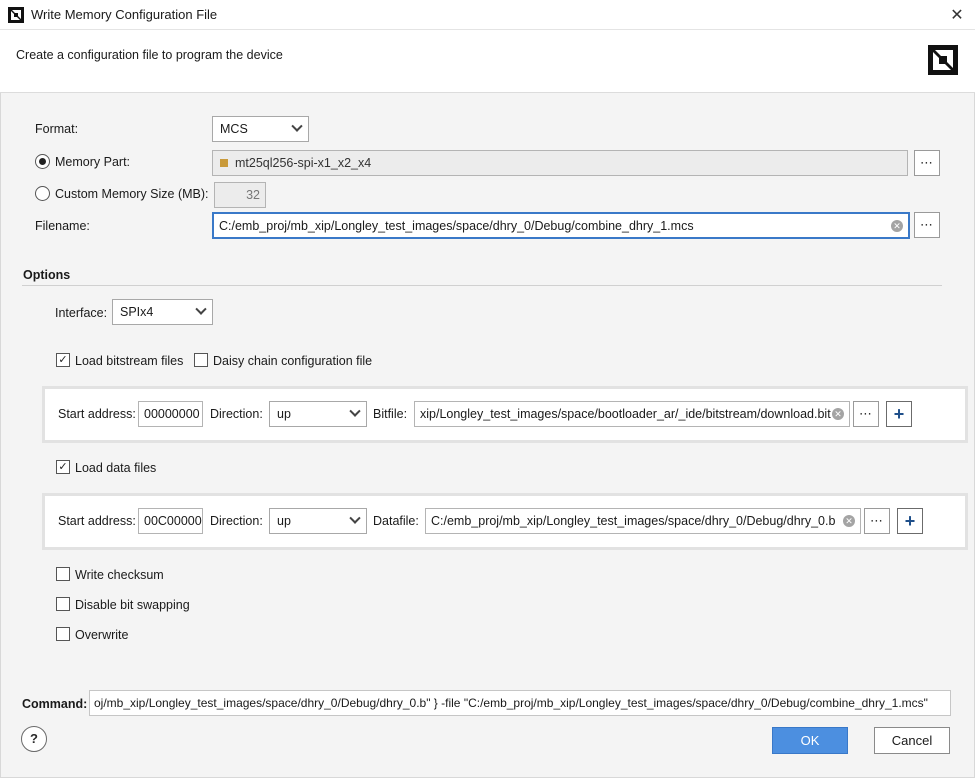 The image size is (975, 778). What do you see at coordinates (396, 521) in the screenshot?
I see `datafile-label: Datafile:` at bounding box center [396, 521].